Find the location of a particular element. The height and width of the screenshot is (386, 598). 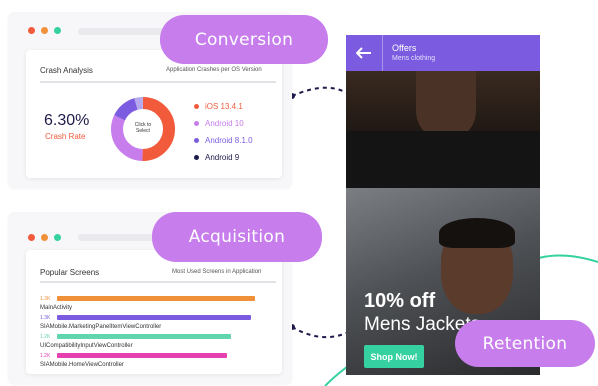

legend-item: Android 10 is located at coordinates (223, 123).